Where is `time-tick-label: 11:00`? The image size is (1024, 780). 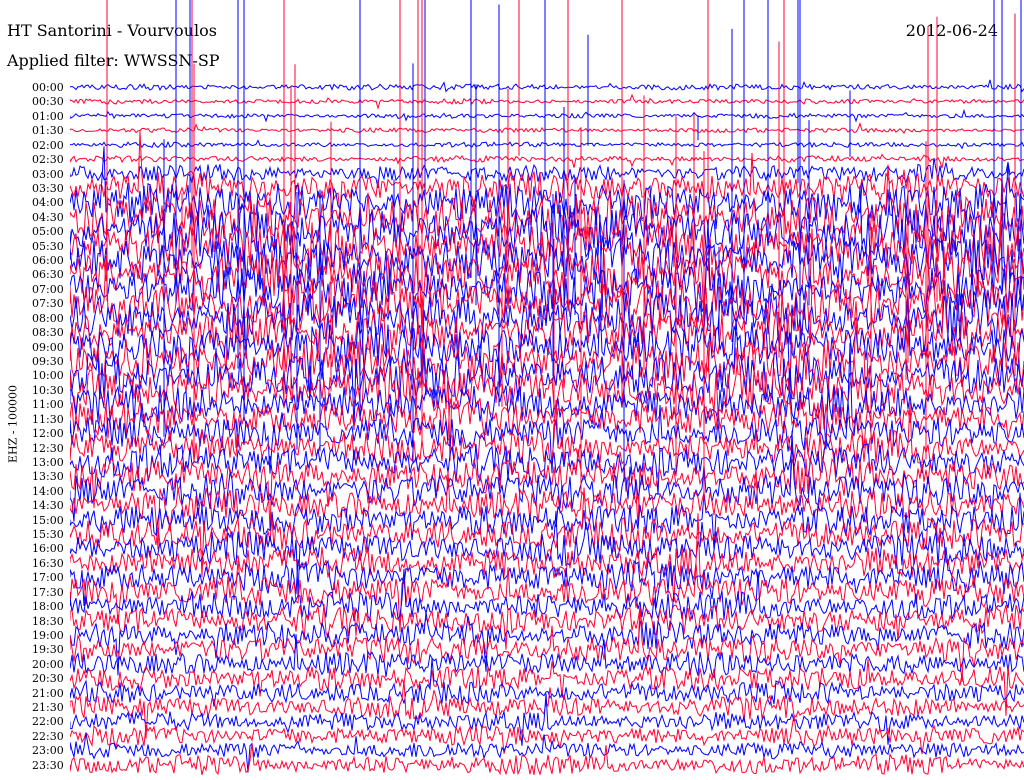 time-tick-label: 11:00 is located at coordinates (48, 405).